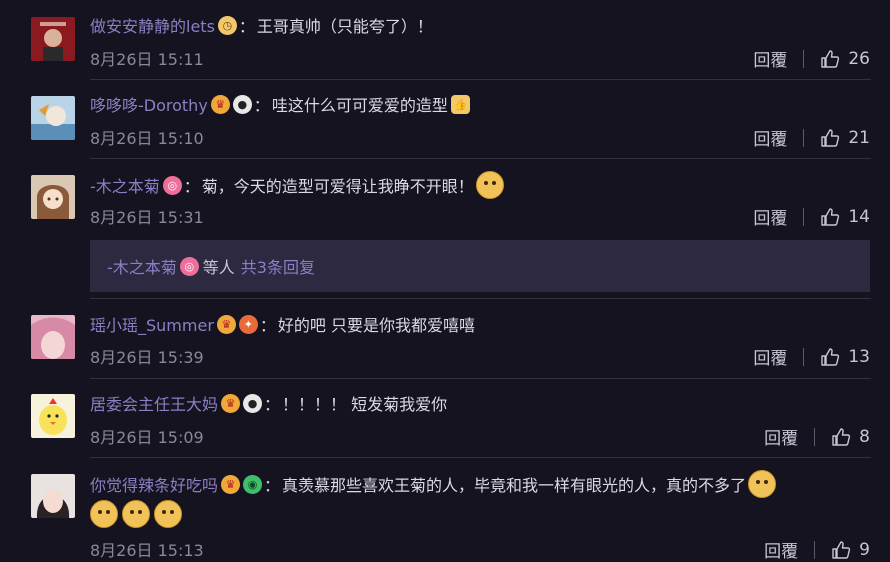 The image size is (890, 562). I want to click on comment-date: 8月26日 15:39, so click(147, 357).